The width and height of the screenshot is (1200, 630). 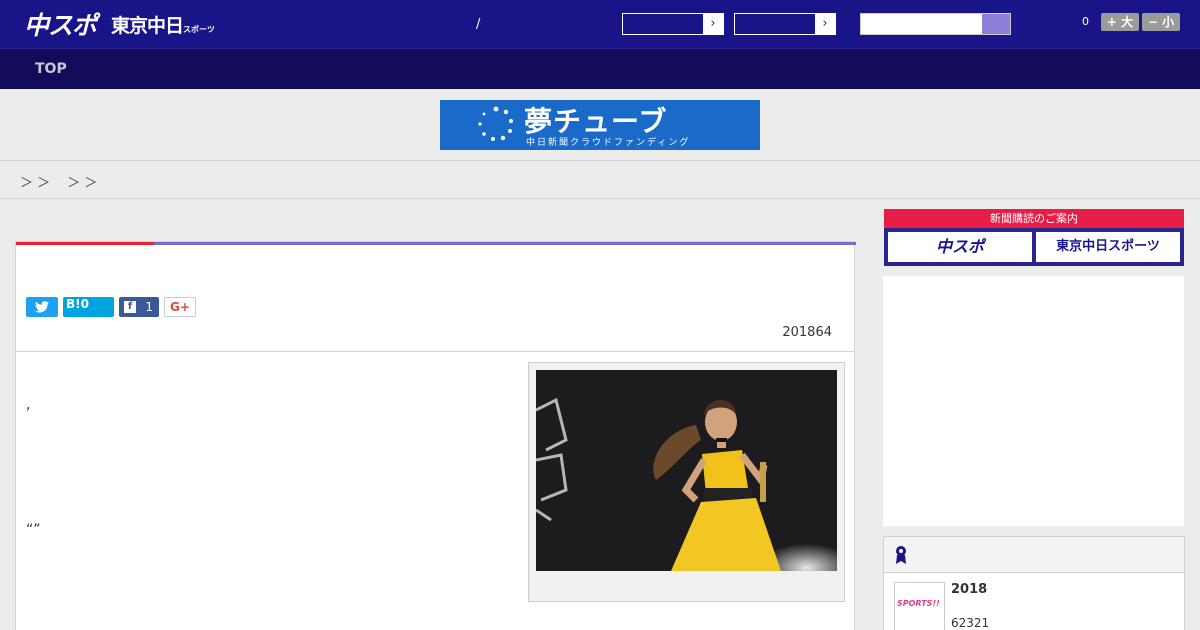 I want to click on facebook-icon: f, so click(x=130, y=307).